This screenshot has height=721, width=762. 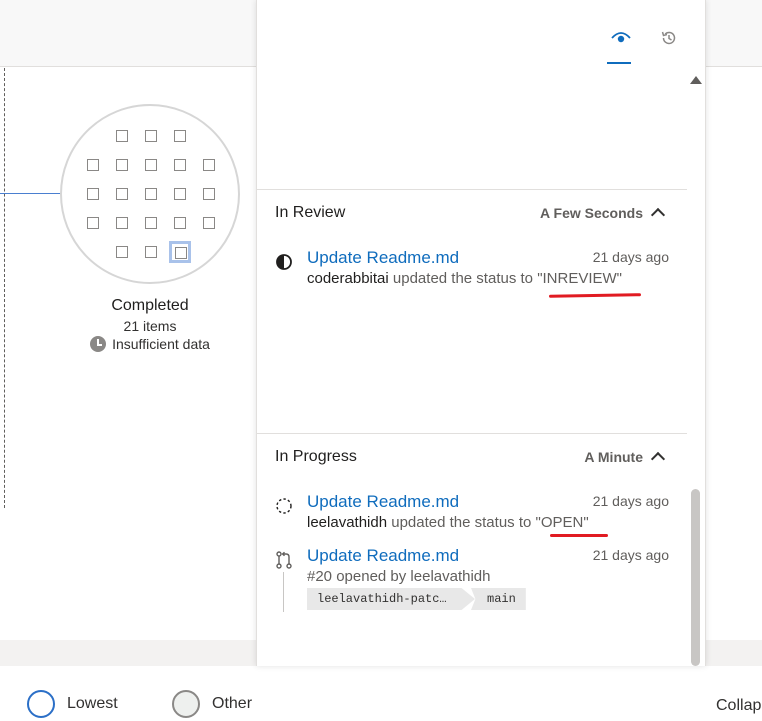 I want to click on dashed-divider, so click(x=4, y=288).